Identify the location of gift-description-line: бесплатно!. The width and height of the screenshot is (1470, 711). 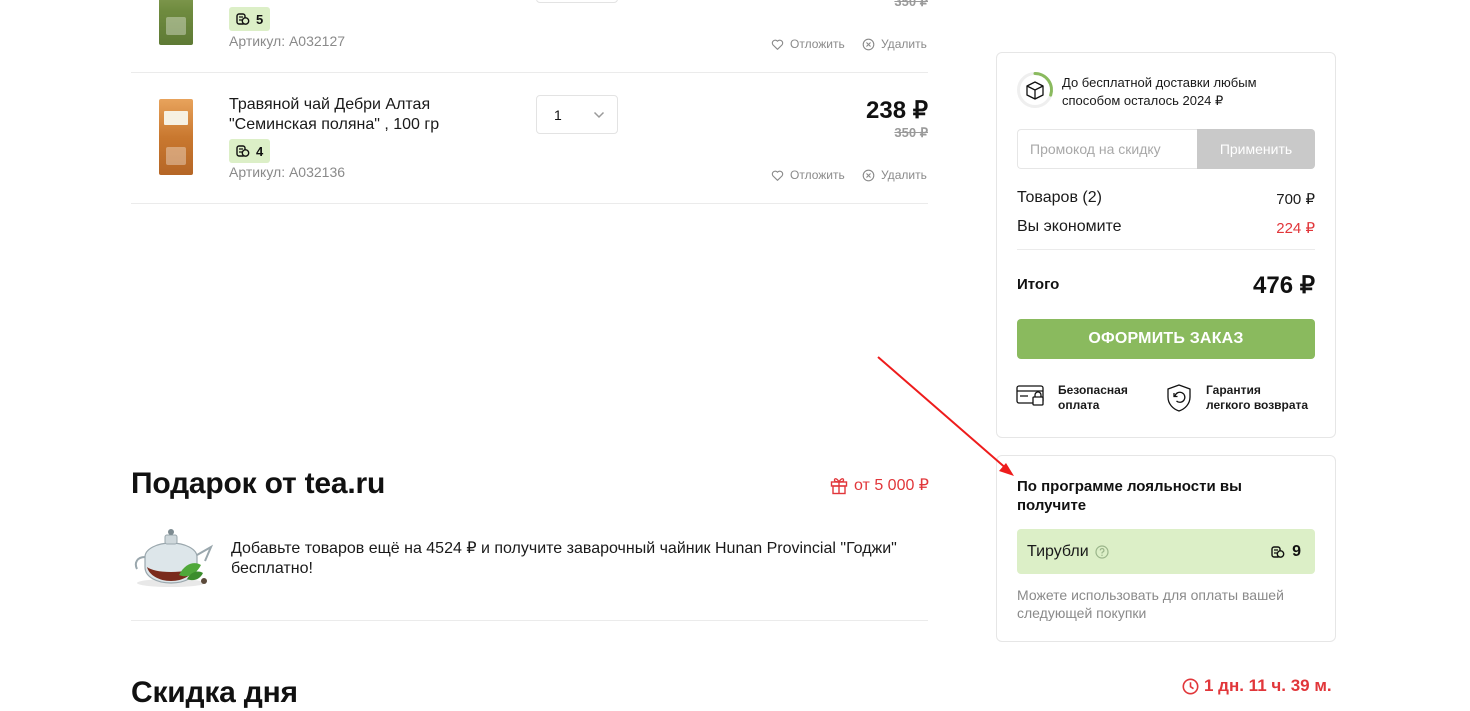
(272, 568).